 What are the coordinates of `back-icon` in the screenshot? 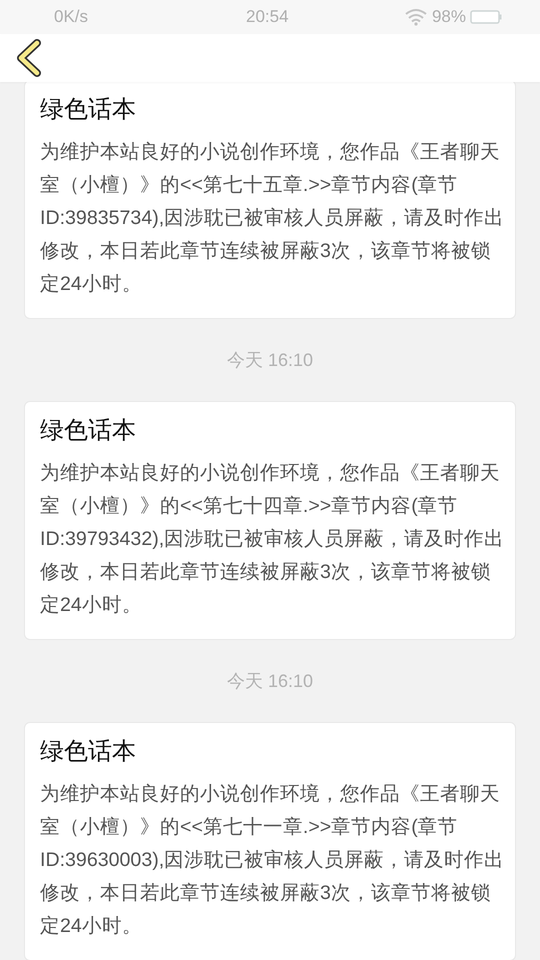 It's located at (29, 58).